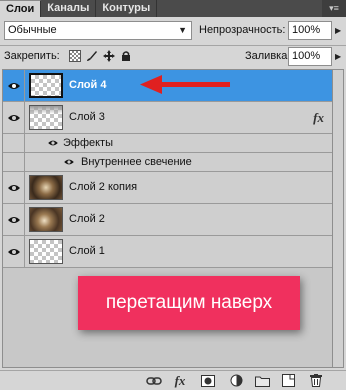  Describe the element at coordinates (189, 303) in the screenshot. I see `annotation-label: перетащим наверх` at that location.